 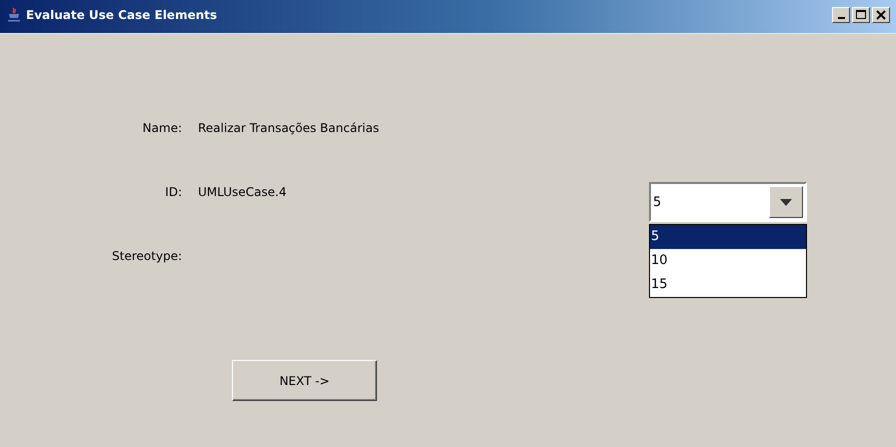 I want to click on minimize-icon, so click(x=841, y=18).